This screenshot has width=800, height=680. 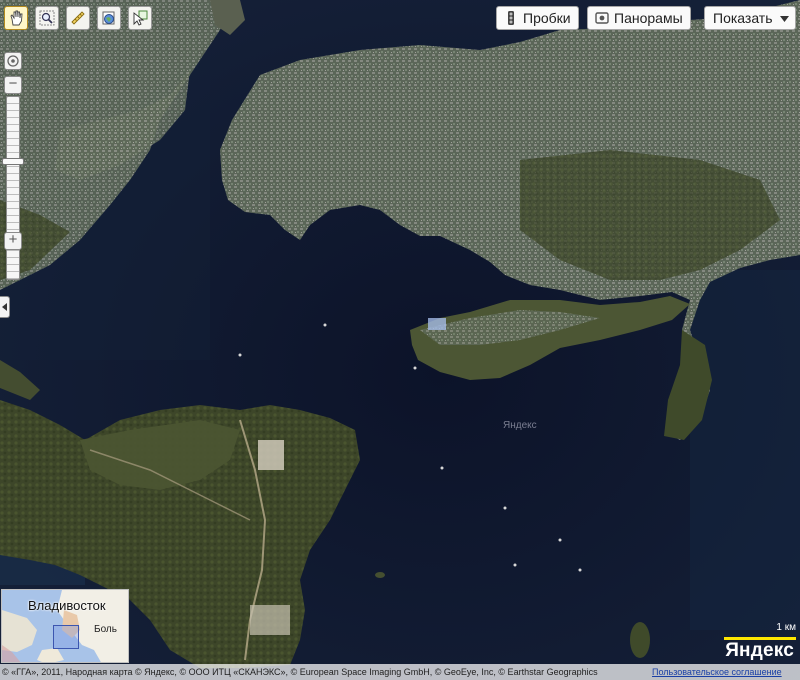 What do you see at coordinates (759, 650) in the screenshot?
I see `yandex-logo: Яндекс` at bounding box center [759, 650].